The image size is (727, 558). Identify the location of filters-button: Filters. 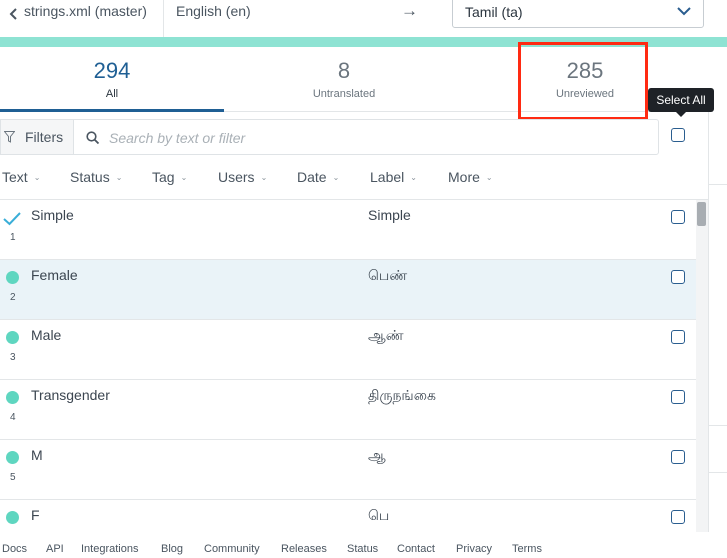
(36, 137).